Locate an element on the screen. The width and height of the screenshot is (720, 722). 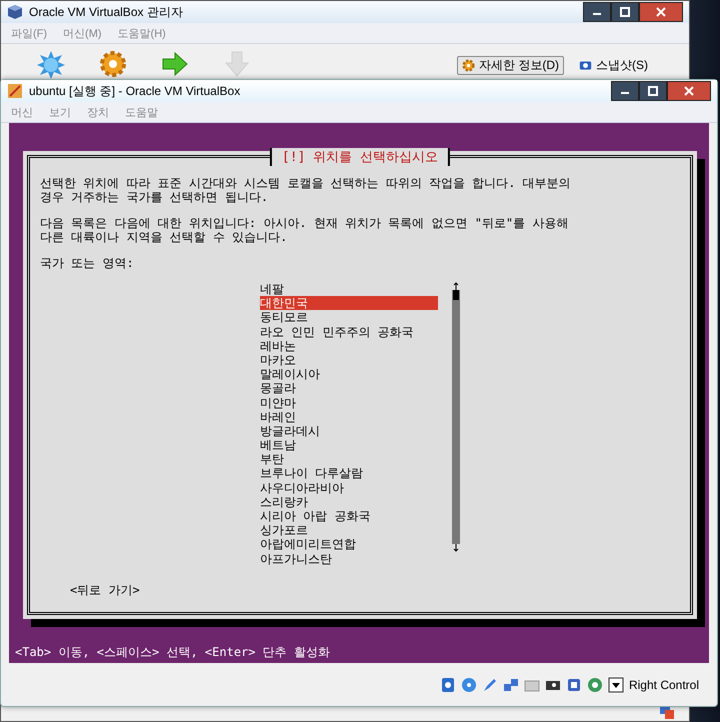
country-item: 대한민국 is located at coordinates (349, 303).